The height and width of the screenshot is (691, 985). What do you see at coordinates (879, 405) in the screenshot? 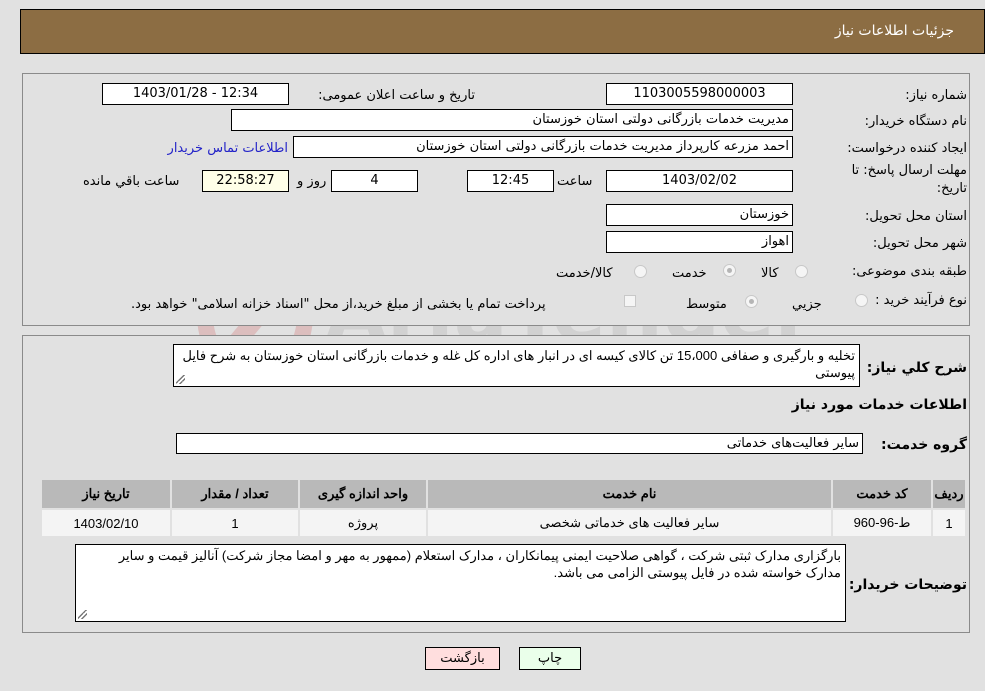
I see `services-section-title: اطلاعات خدمات مورد نیاز` at bounding box center [879, 405].